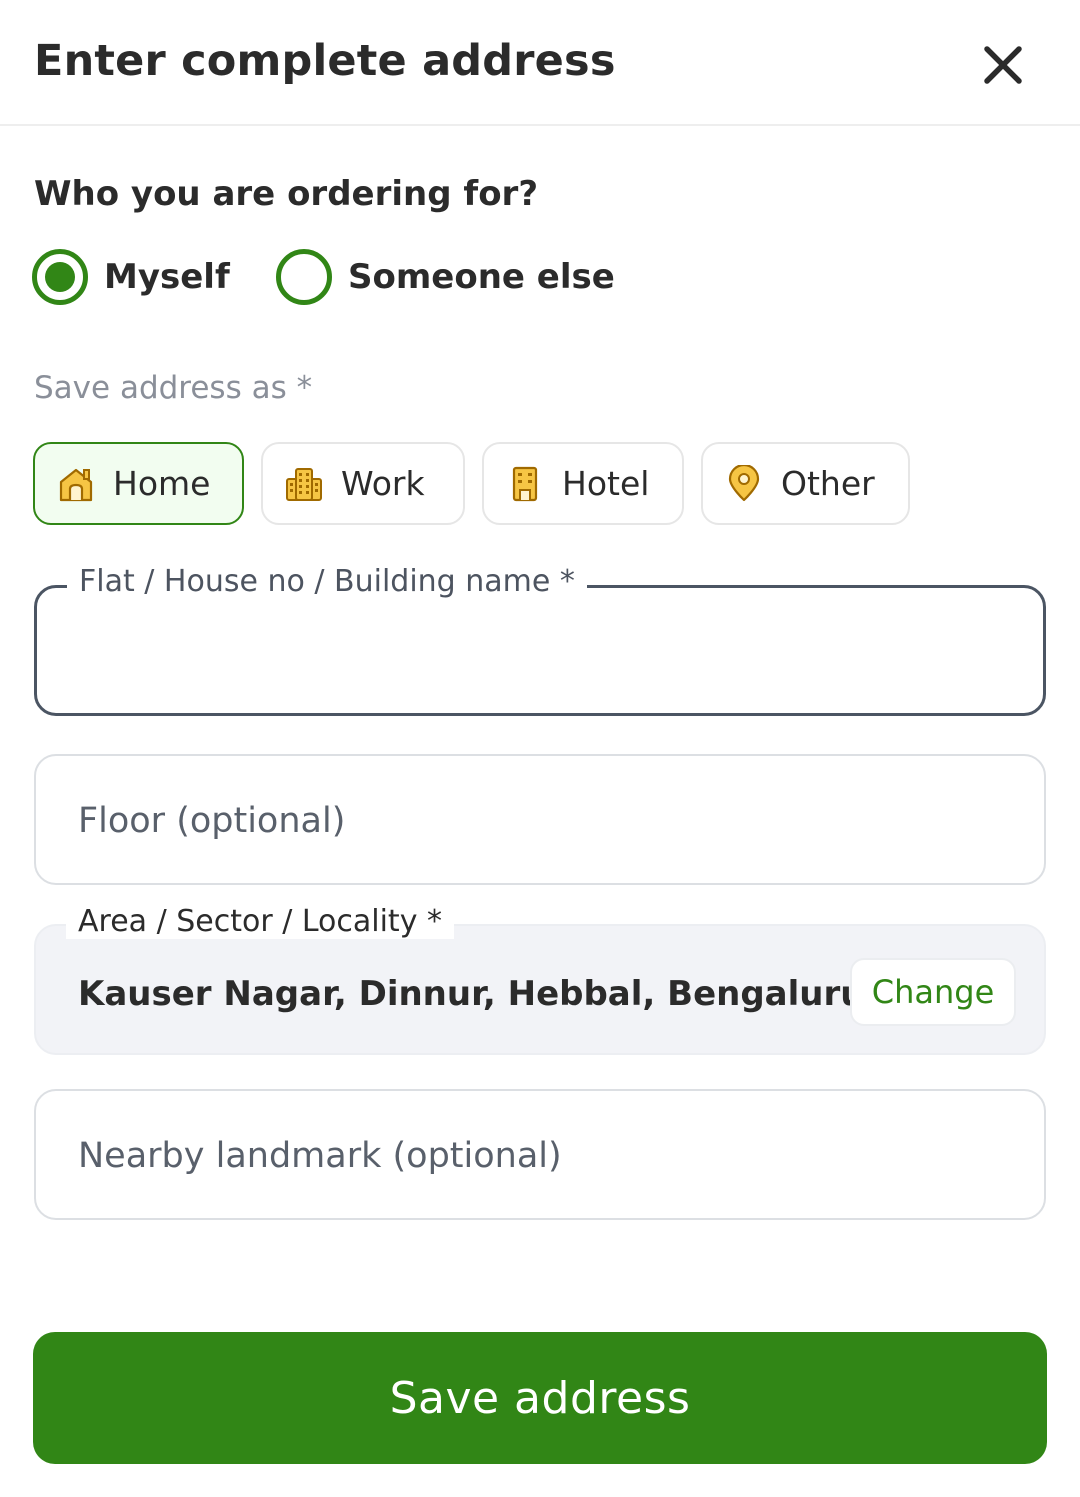 Image resolution: width=1080 pixels, height=1497 pixels. I want to click on save-address-button: Save address, so click(540, 1398).